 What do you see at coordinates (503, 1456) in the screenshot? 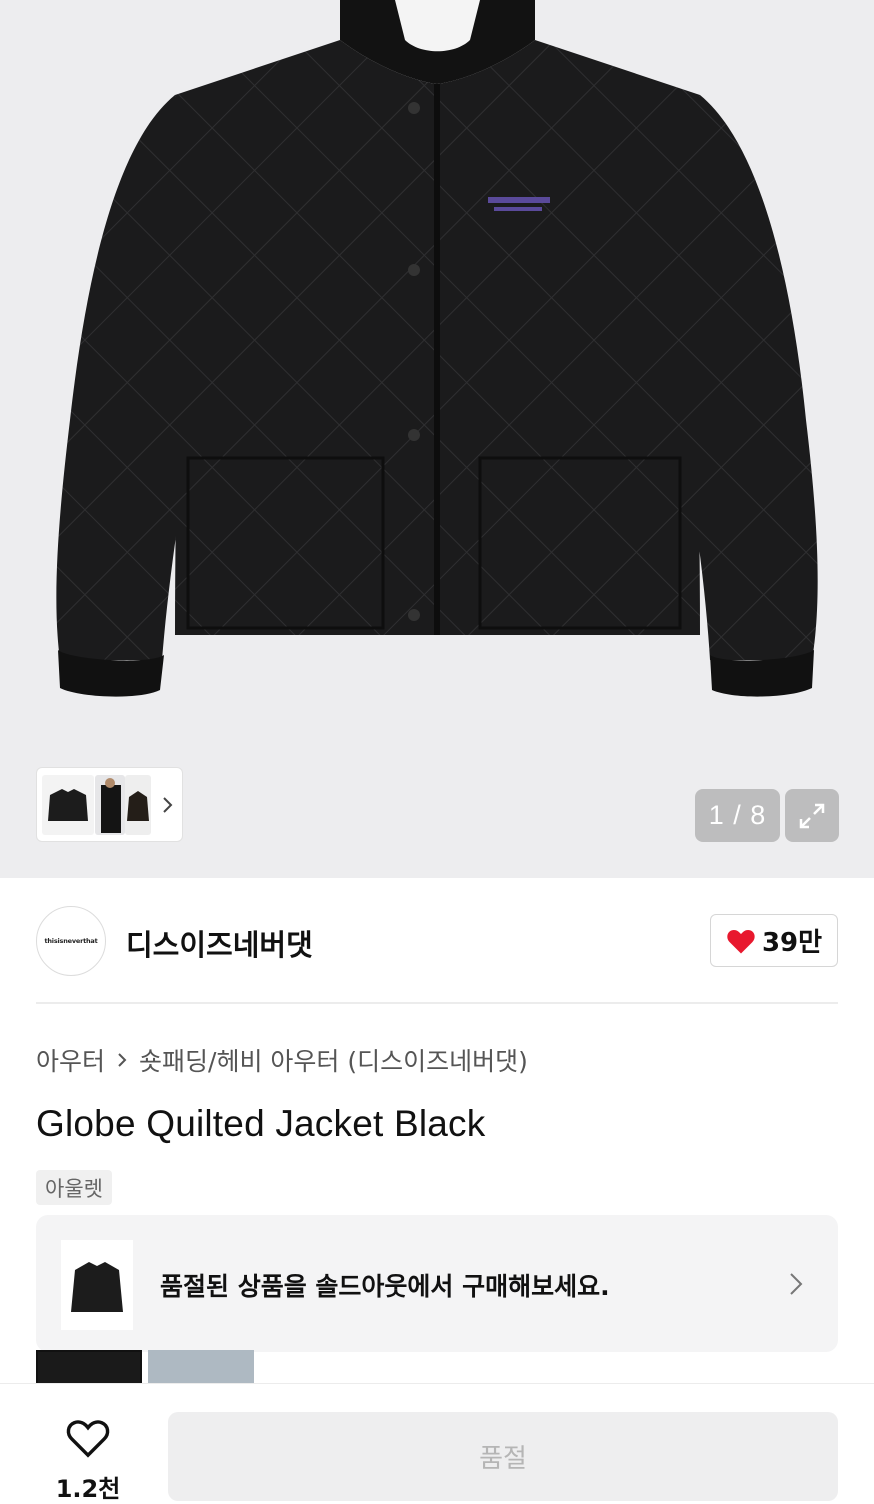
I see `soldout-button: 품절` at bounding box center [503, 1456].